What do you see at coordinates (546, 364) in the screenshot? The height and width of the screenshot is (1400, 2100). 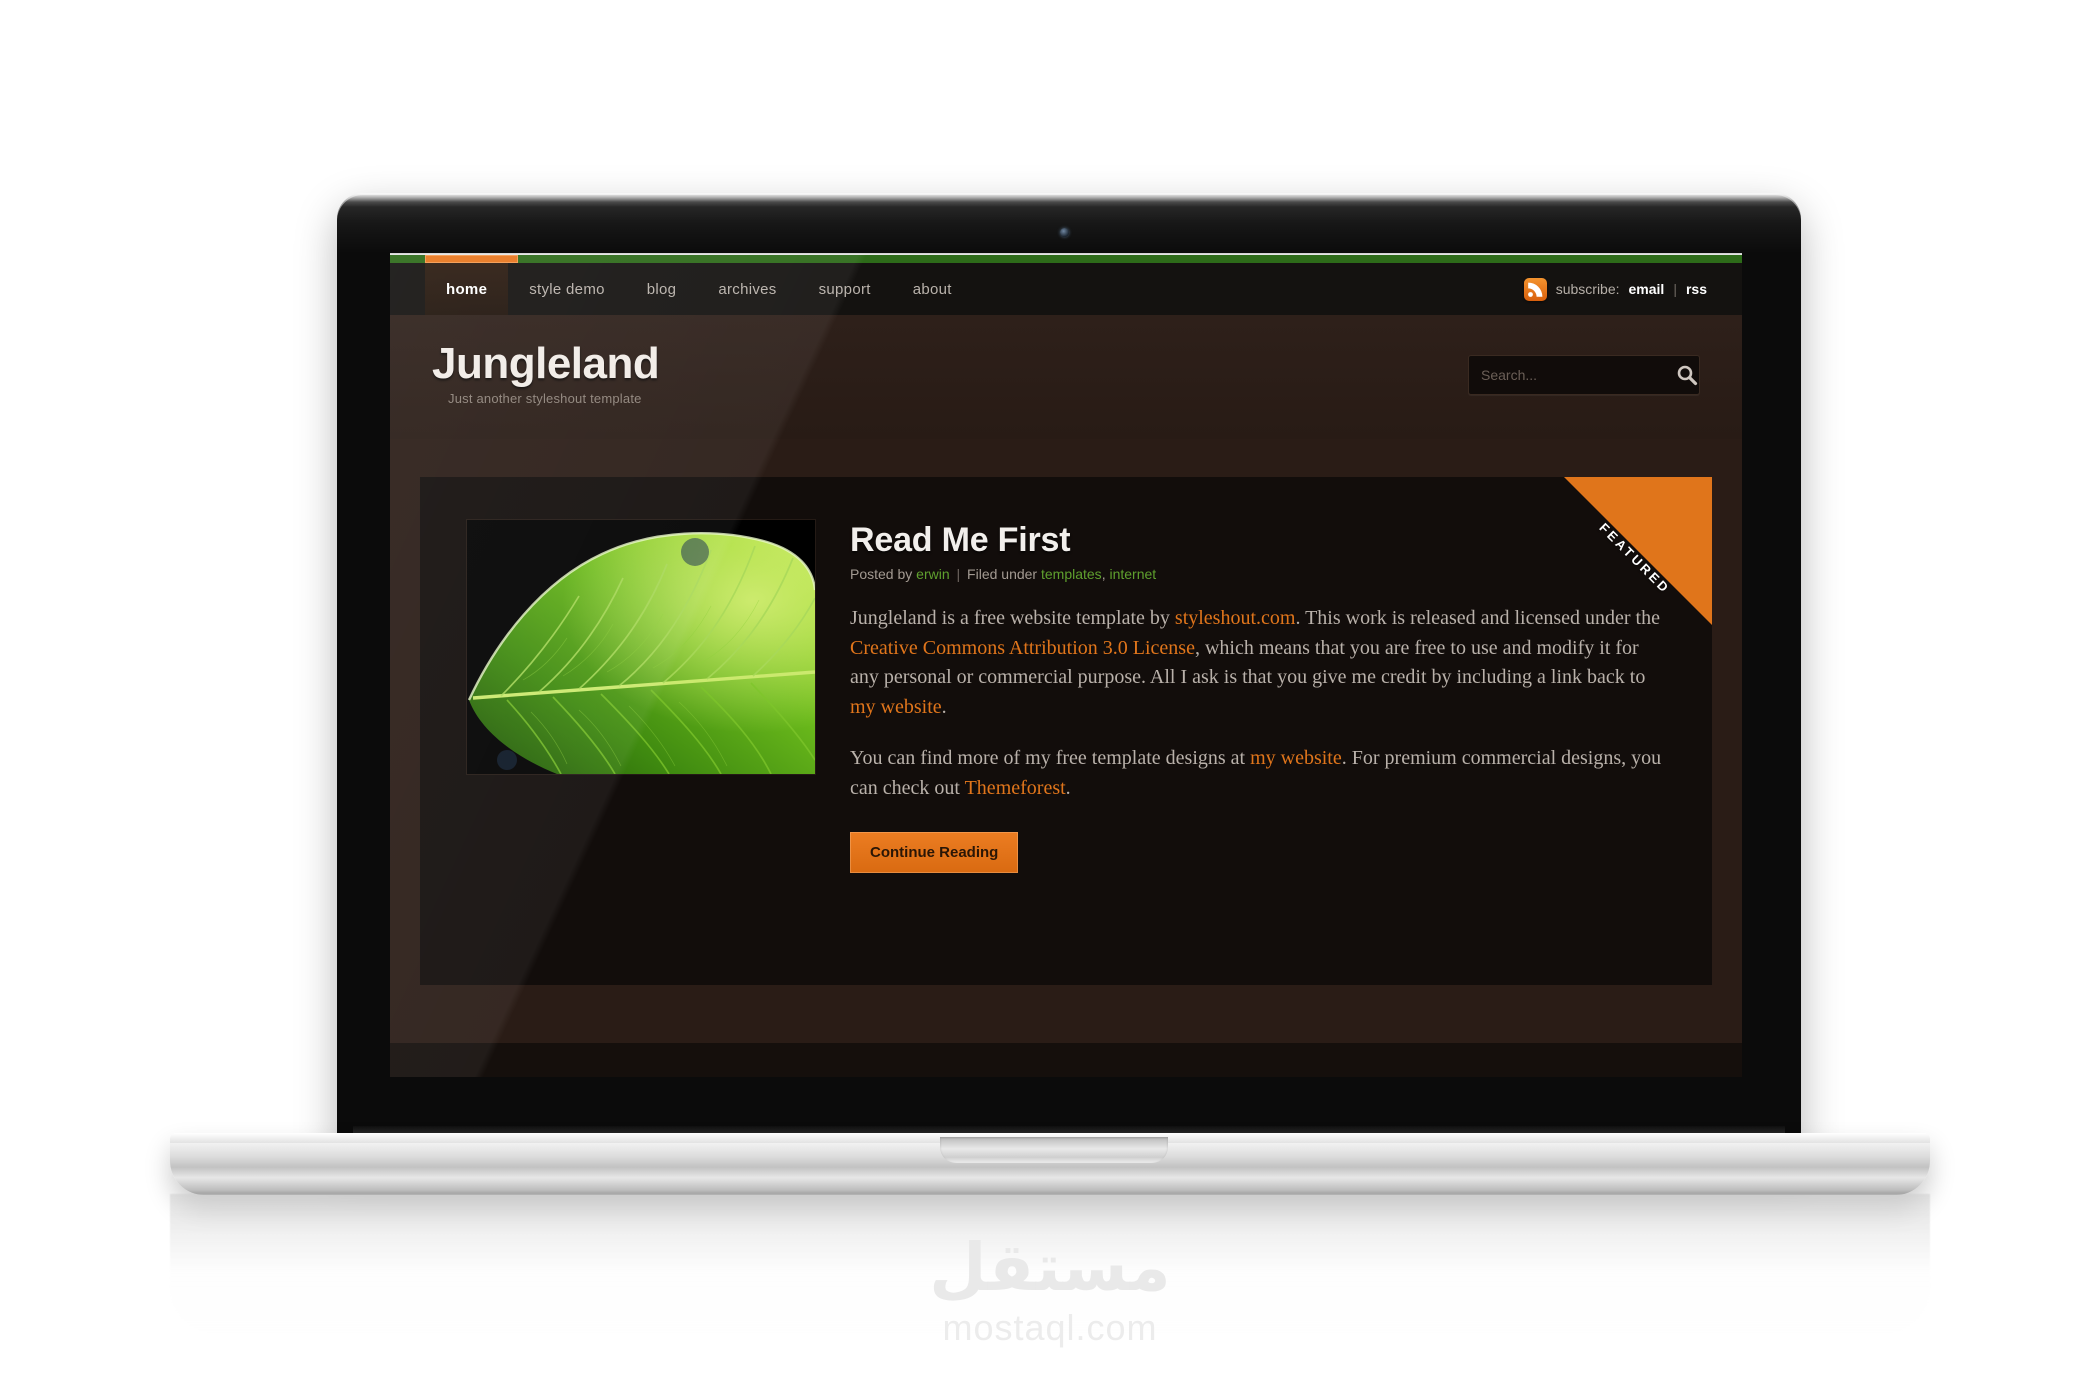 I see `site-logo: Jungleland` at bounding box center [546, 364].